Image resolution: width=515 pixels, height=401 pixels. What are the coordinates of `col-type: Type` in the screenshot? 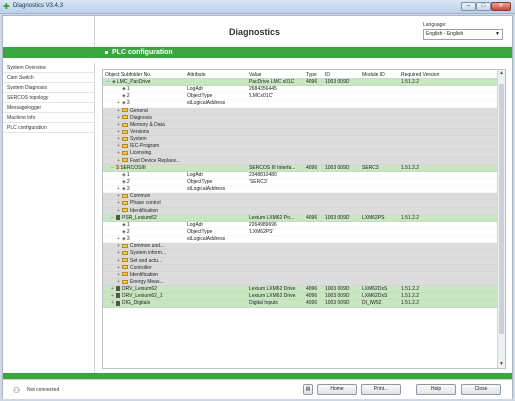 It's located at (311, 75).